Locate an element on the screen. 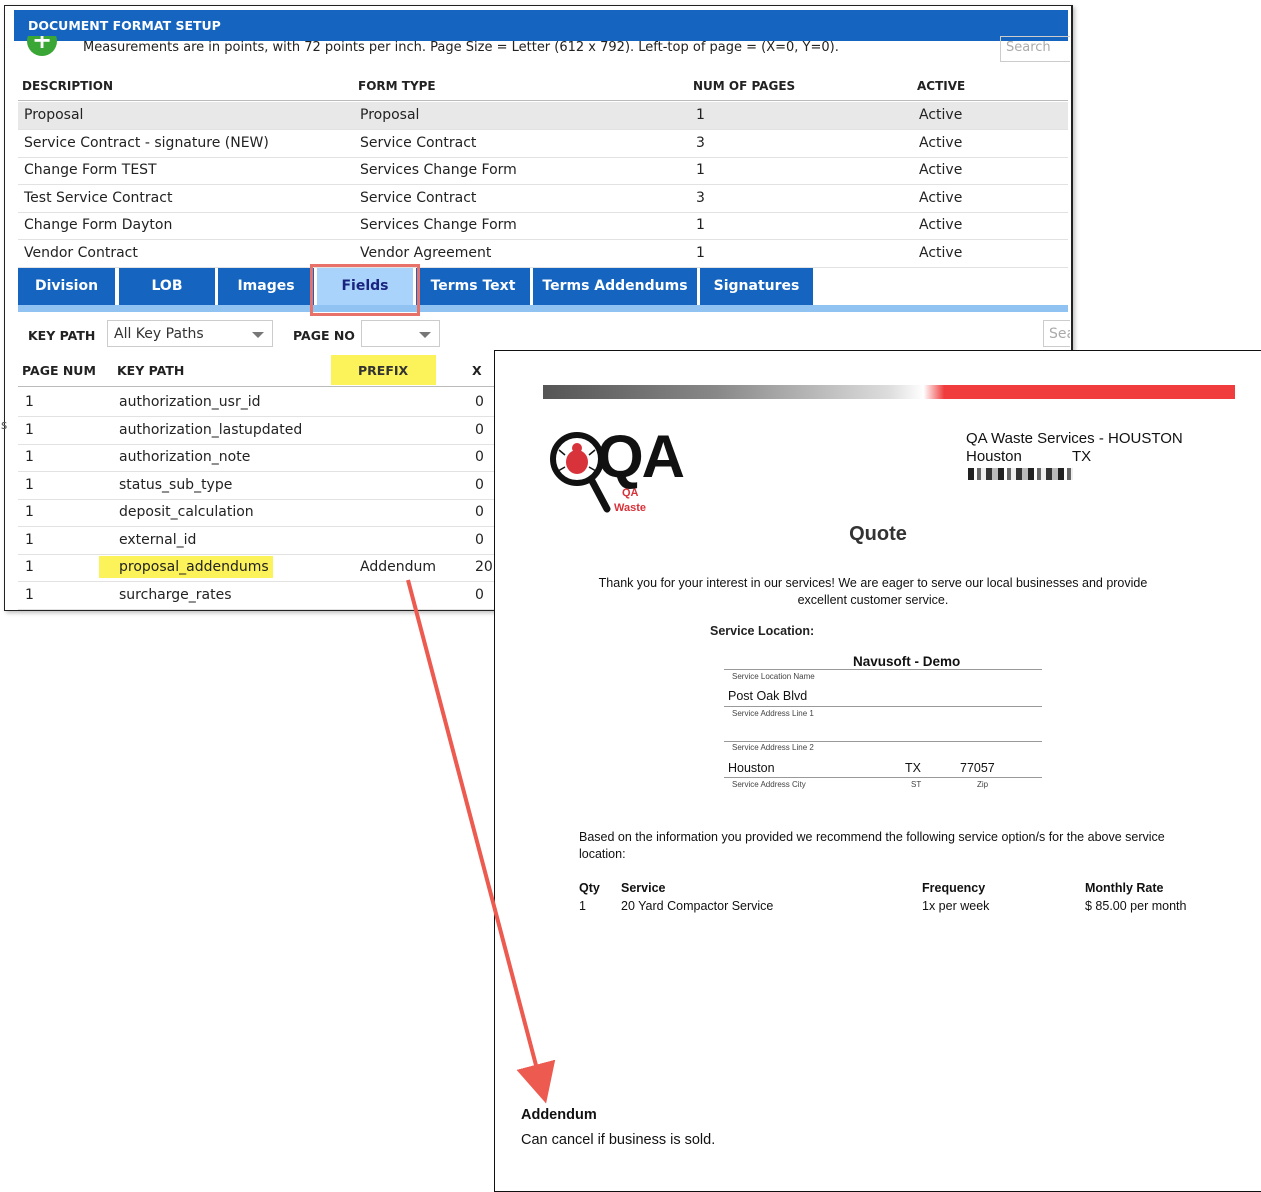 The image size is (1261, 1192). key-path-select: All Key Paths is located at coordinates (190, 333).